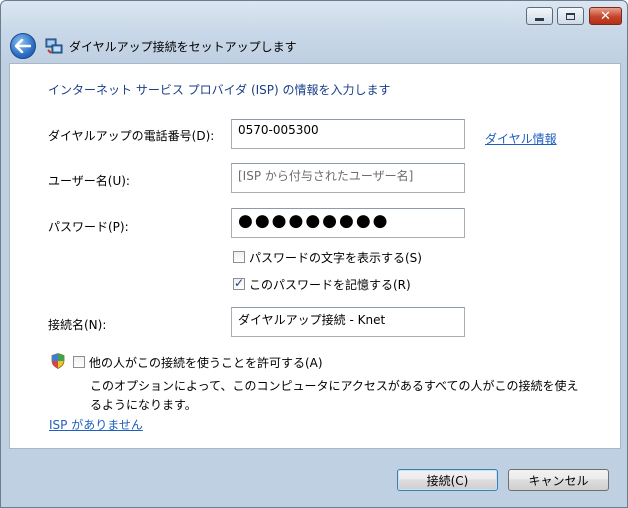 Image resolution: width=628 pixels, height=508 pixels. Describe the element at coordinates (348, 223) in the screenshot. I see `password-input: ●●●●●●●●●` at that location.